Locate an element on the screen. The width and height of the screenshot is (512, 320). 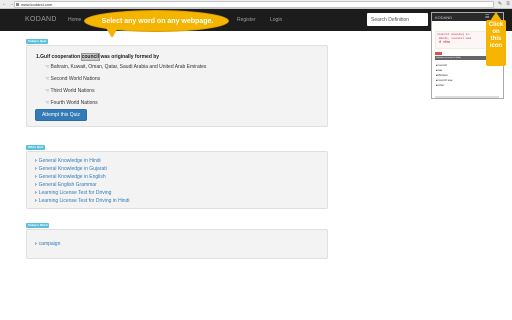
callout-tail is located at coordinates (112, 33).